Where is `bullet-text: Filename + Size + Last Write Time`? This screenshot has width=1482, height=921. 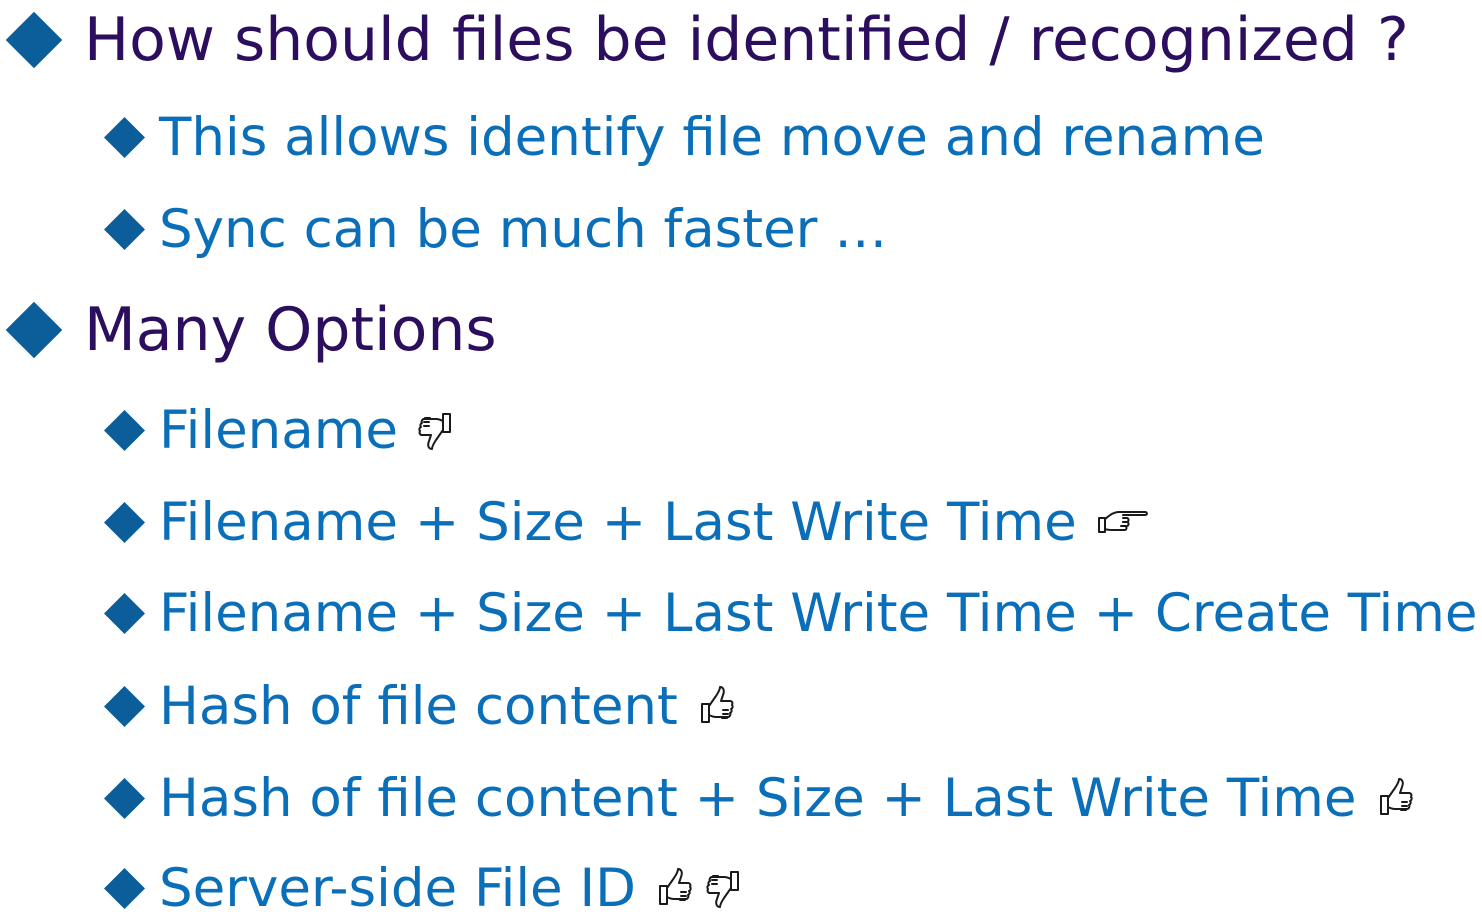 bullet-text: Filename + Size + Last Write Time is located at coordinates (618, 522).